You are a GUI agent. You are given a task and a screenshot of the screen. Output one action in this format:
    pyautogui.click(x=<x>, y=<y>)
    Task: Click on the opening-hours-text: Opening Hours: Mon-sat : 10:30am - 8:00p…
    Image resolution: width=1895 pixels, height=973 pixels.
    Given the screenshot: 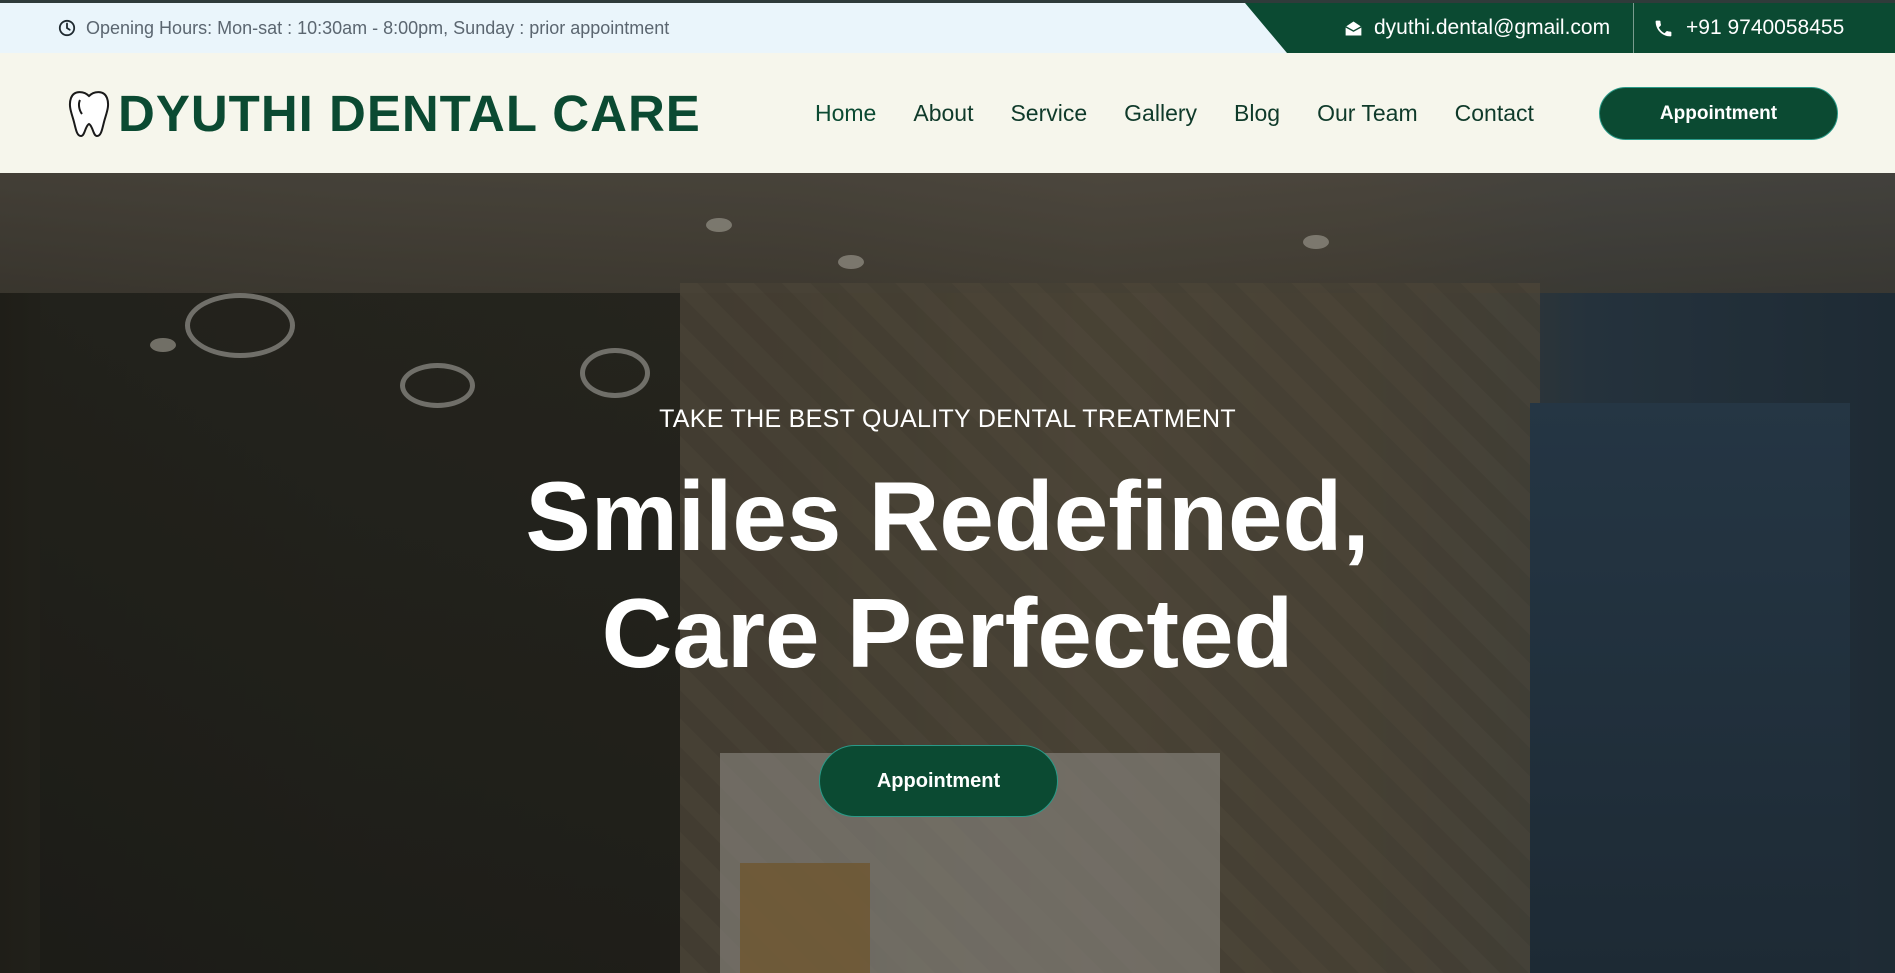 What is the action you would take?
    pyautogui.click(x=378, y=27)
    